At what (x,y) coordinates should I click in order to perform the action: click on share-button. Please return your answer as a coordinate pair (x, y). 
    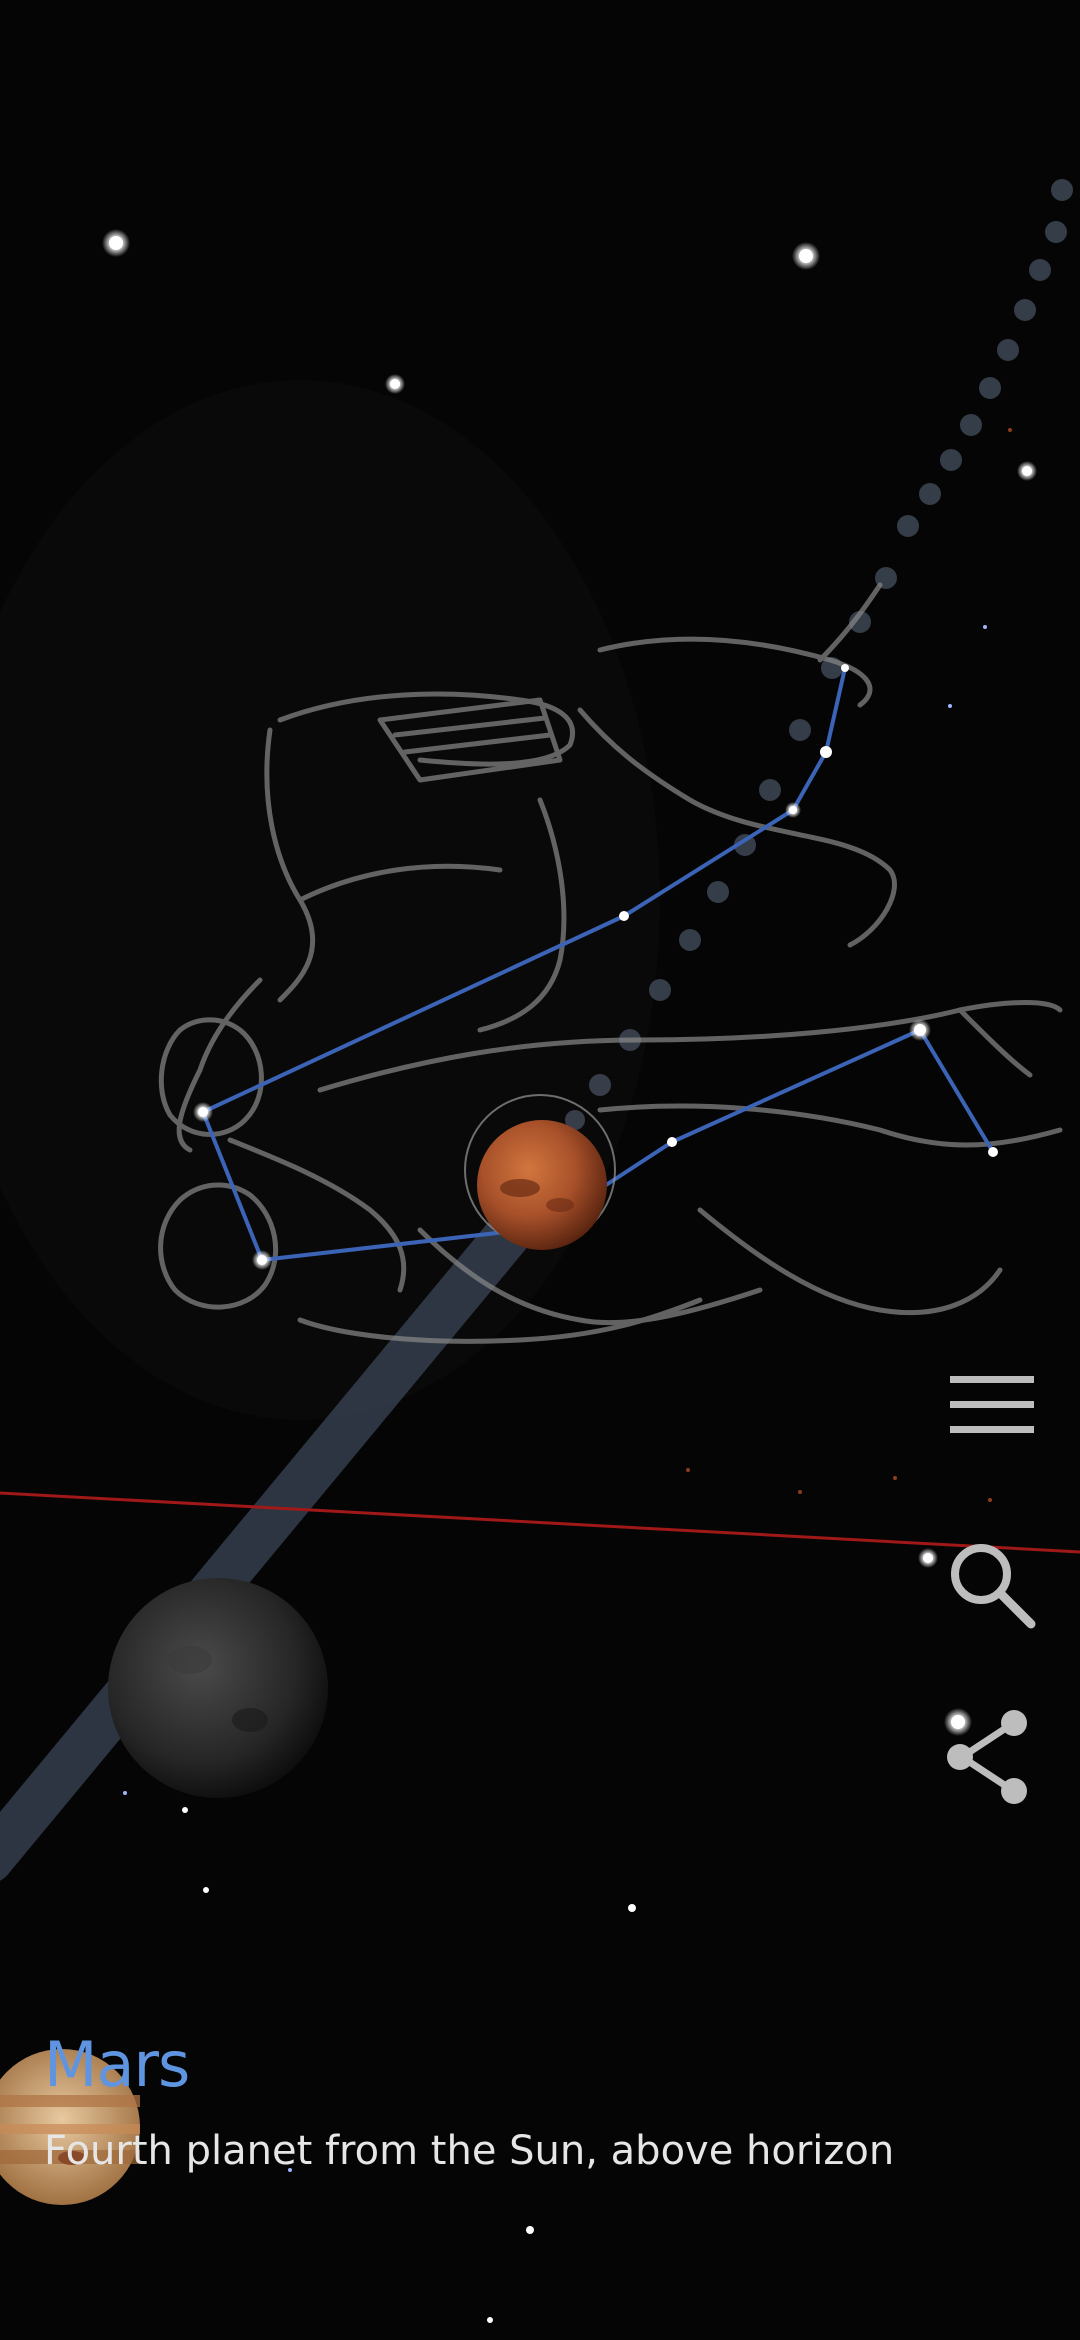
    Looking at the image, I should click on (987, 1757).